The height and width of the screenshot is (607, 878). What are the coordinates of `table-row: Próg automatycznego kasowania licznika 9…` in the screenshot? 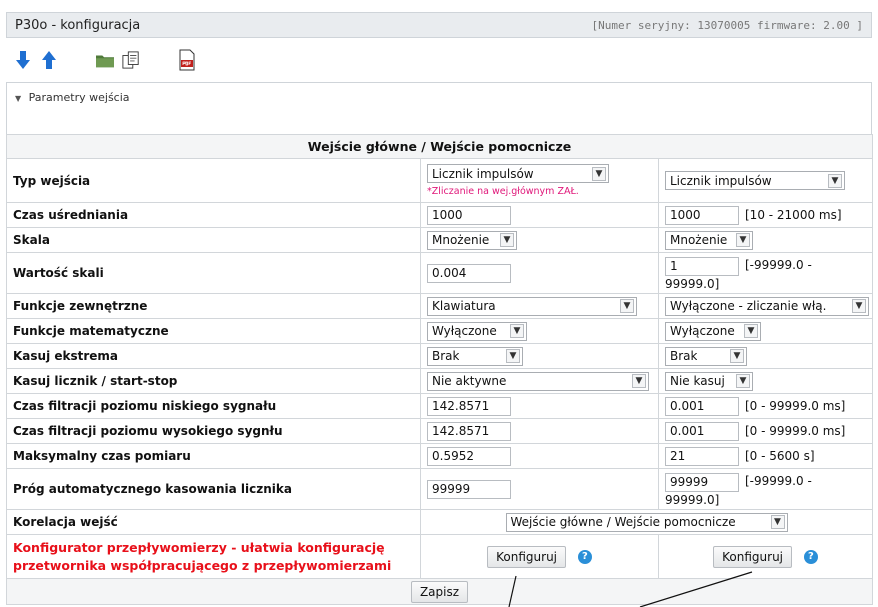 It's located at (439, 489).